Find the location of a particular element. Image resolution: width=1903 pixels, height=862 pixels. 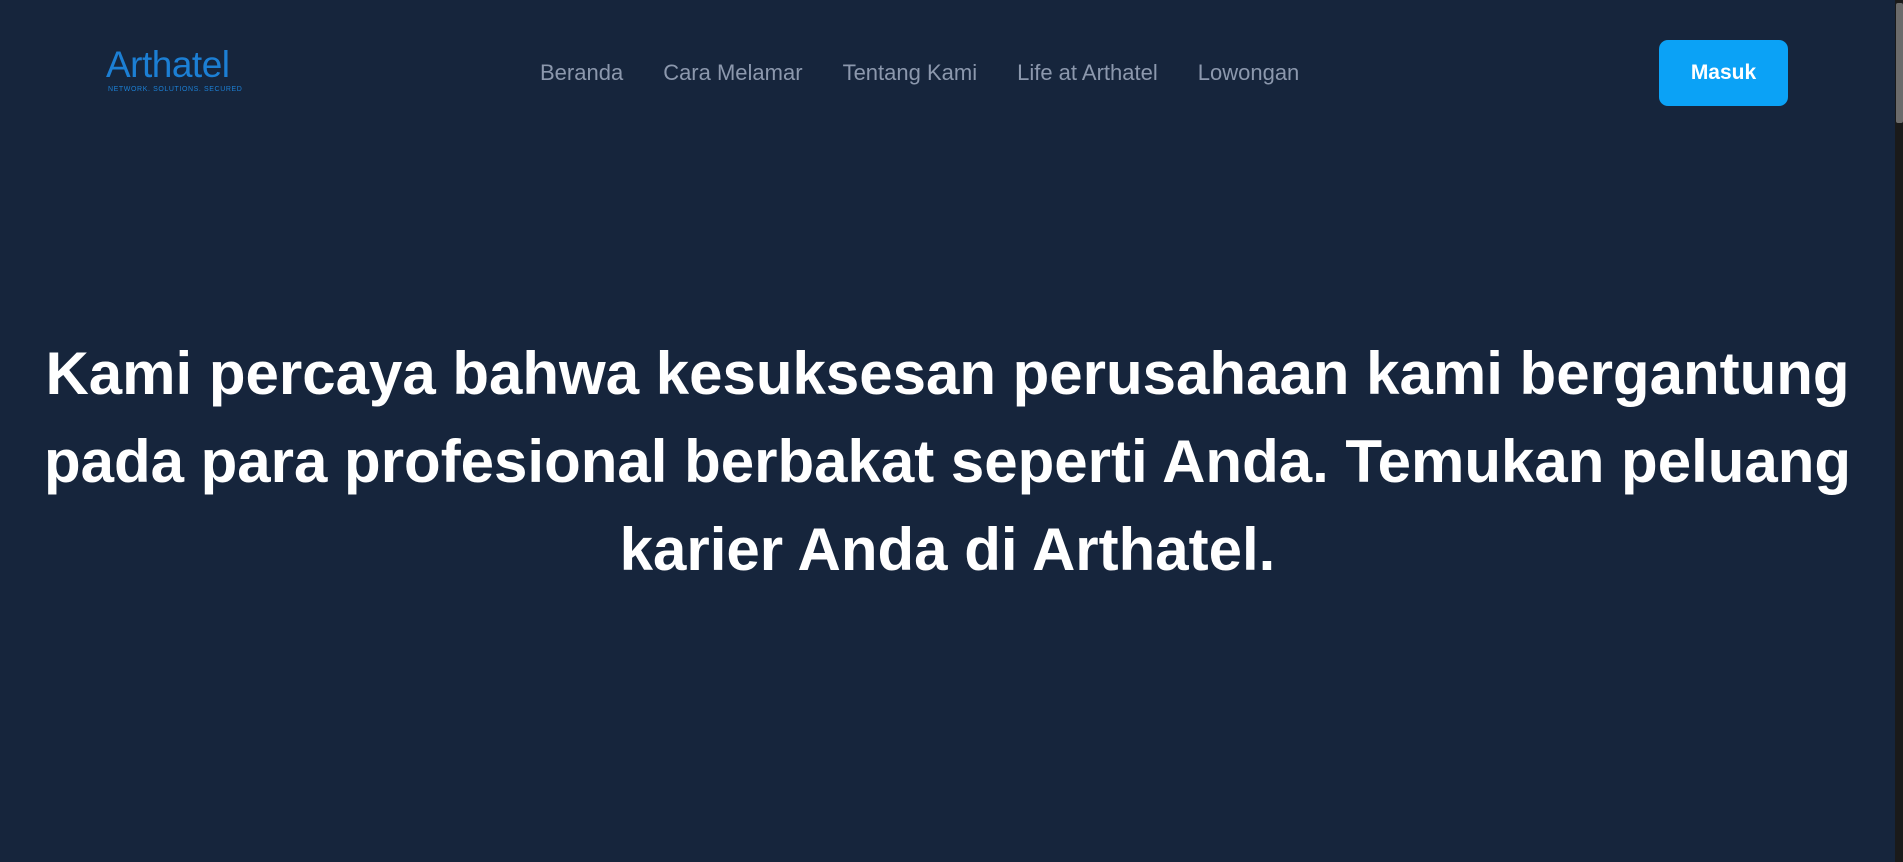

nav-link-cara-melamar: Cara Melamar is located at coordinates (732, 73).